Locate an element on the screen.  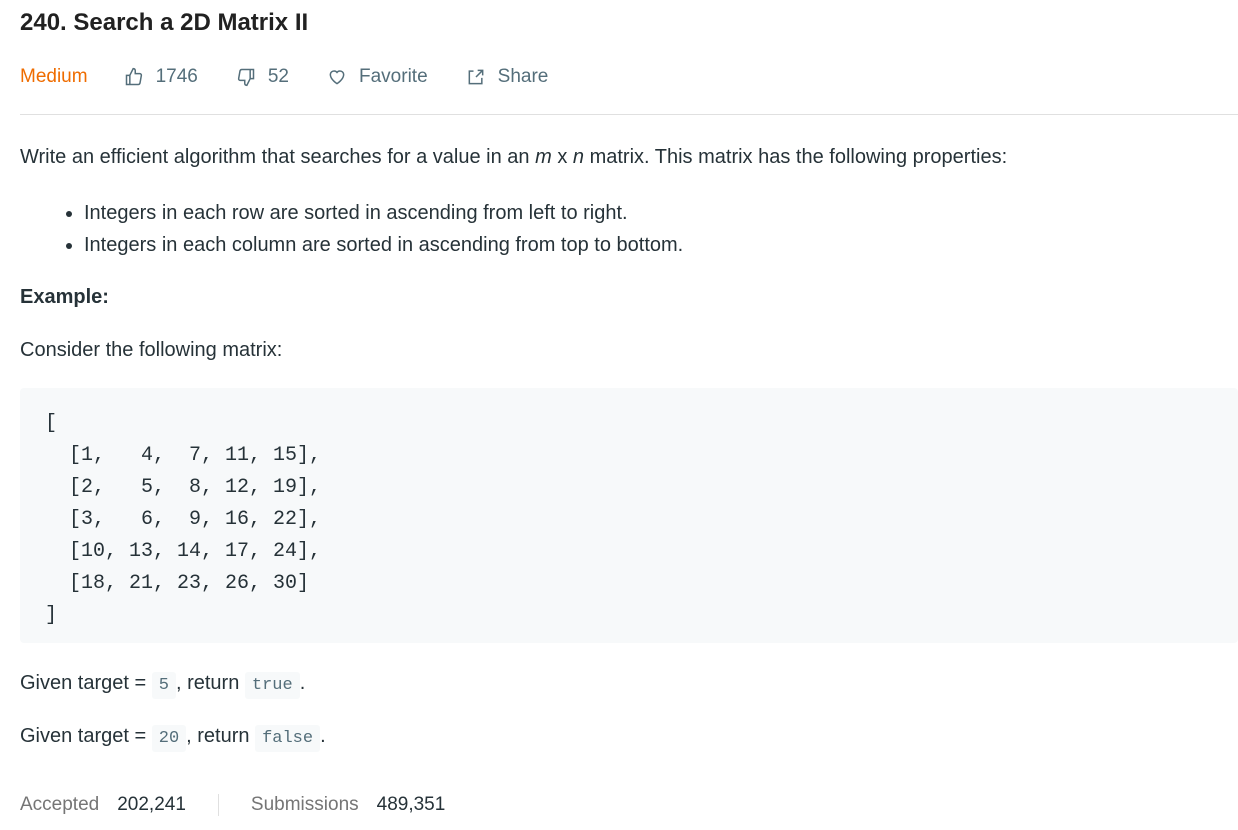
heart-icon is located at coordinates (337, 77).